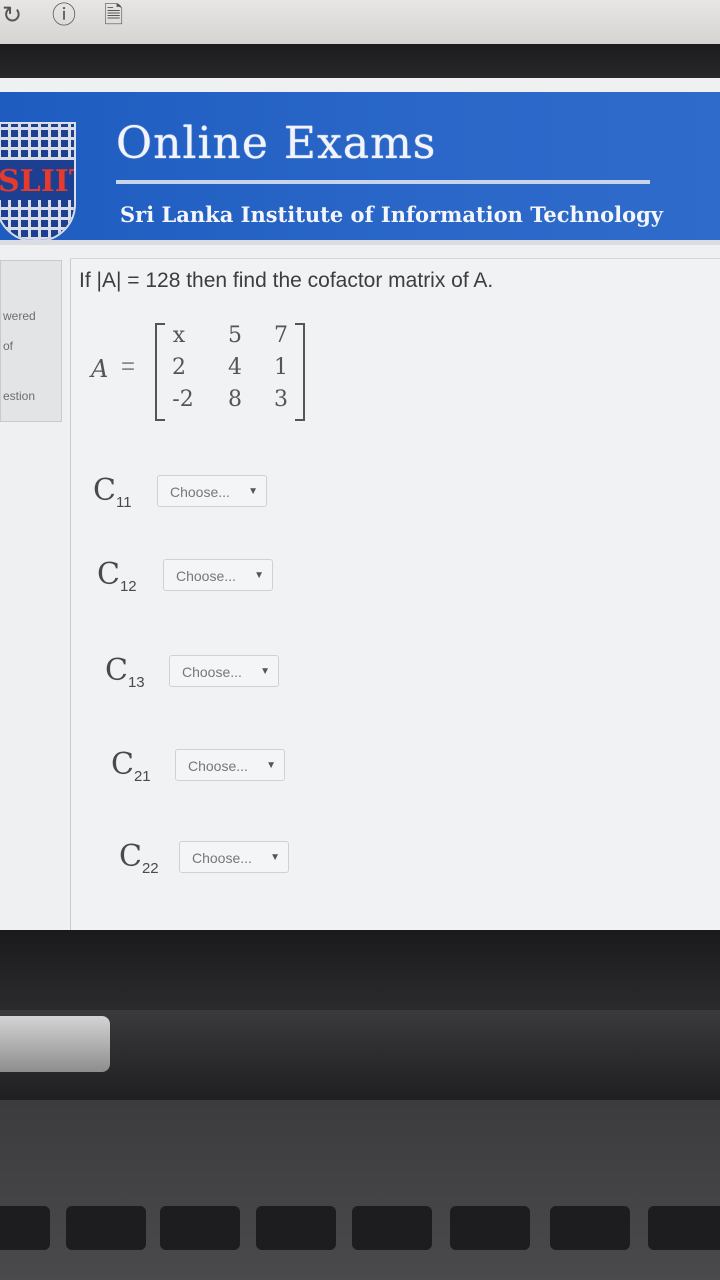  What do you see at coordinates (112, 492) in the screenshot?
I see `cofactor-label-c11: C11` at bounding box center [112, 492].